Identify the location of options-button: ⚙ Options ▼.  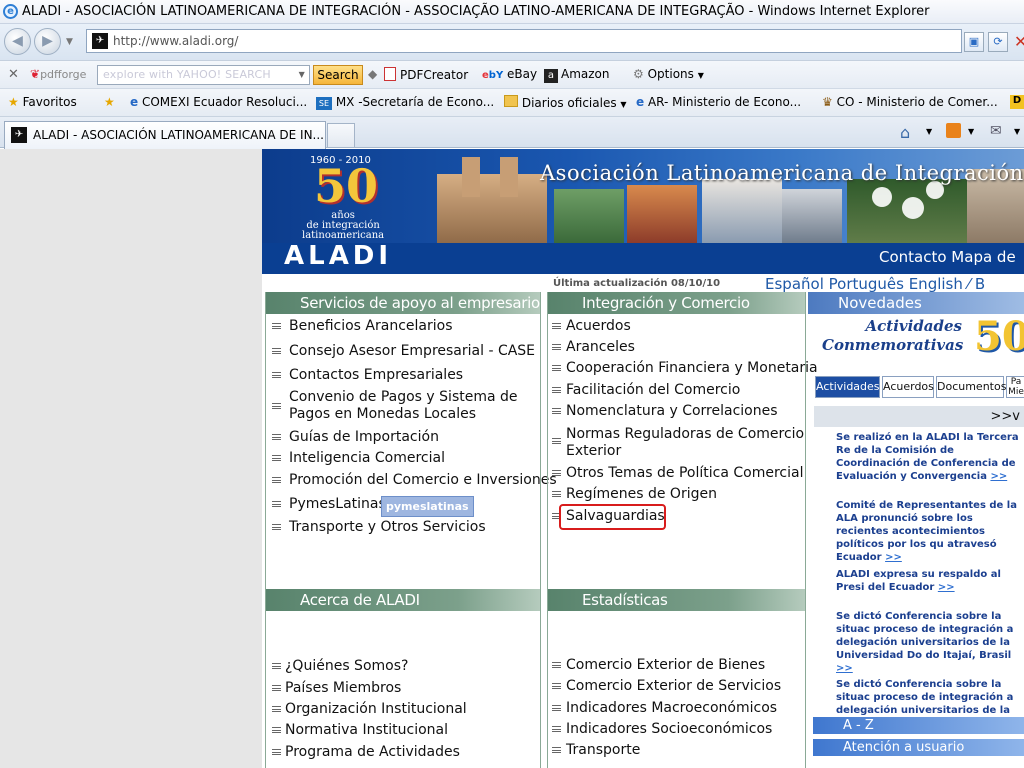
(668, 74).